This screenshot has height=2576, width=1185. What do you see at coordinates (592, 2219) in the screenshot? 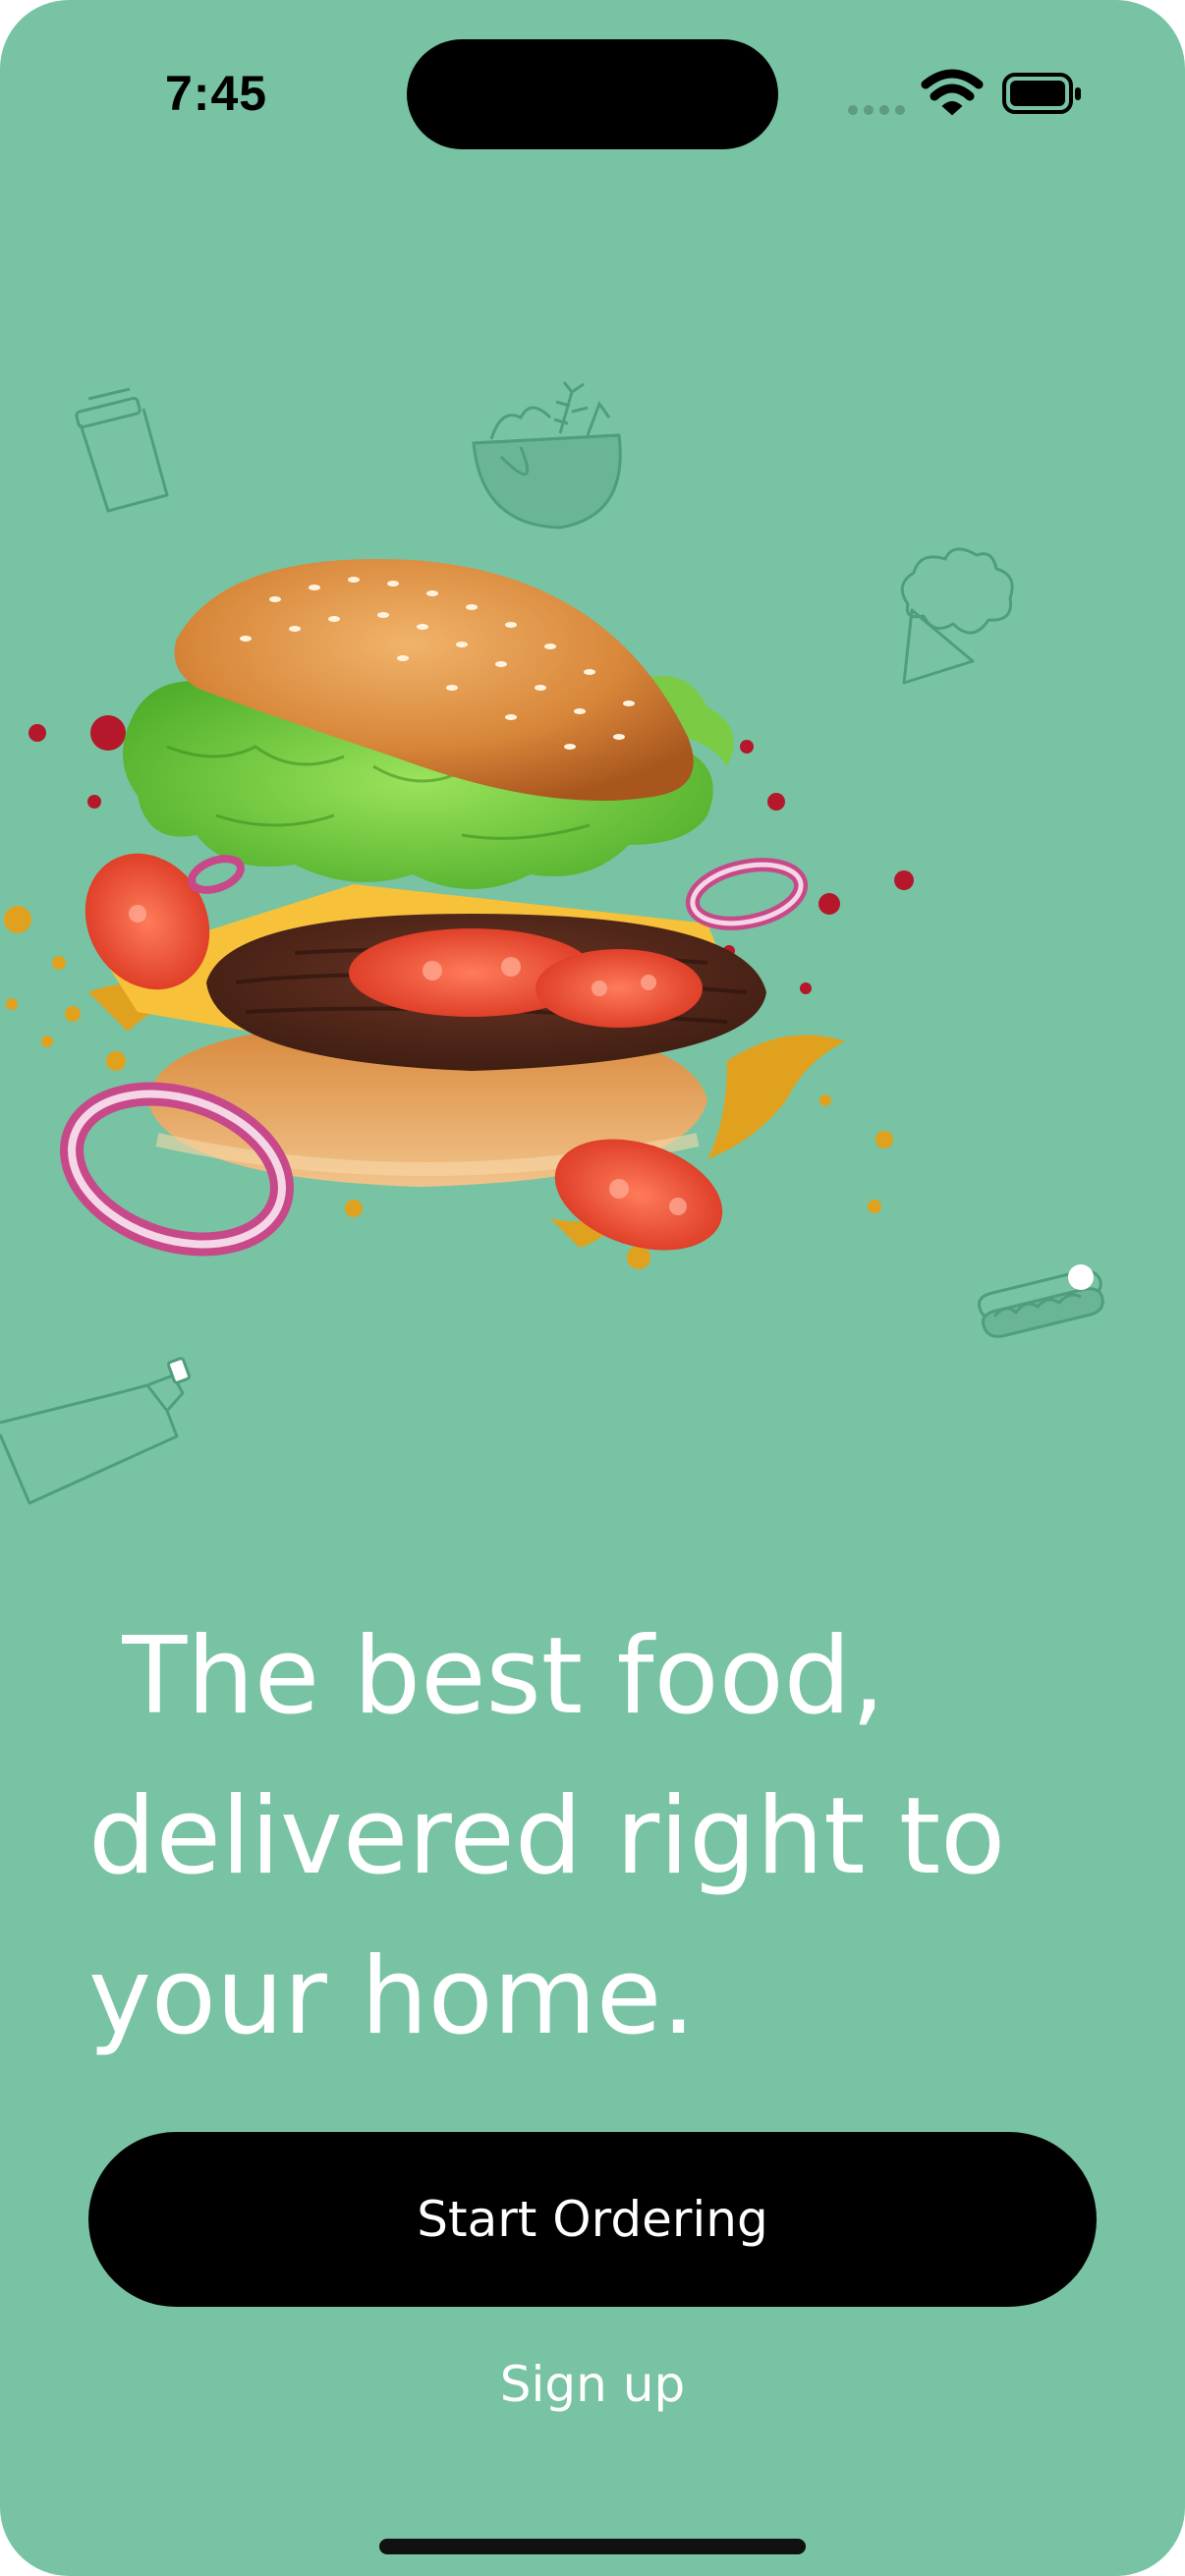
I see `start-ordering-button: Start Ordering` at bounding box center [592, 2219].